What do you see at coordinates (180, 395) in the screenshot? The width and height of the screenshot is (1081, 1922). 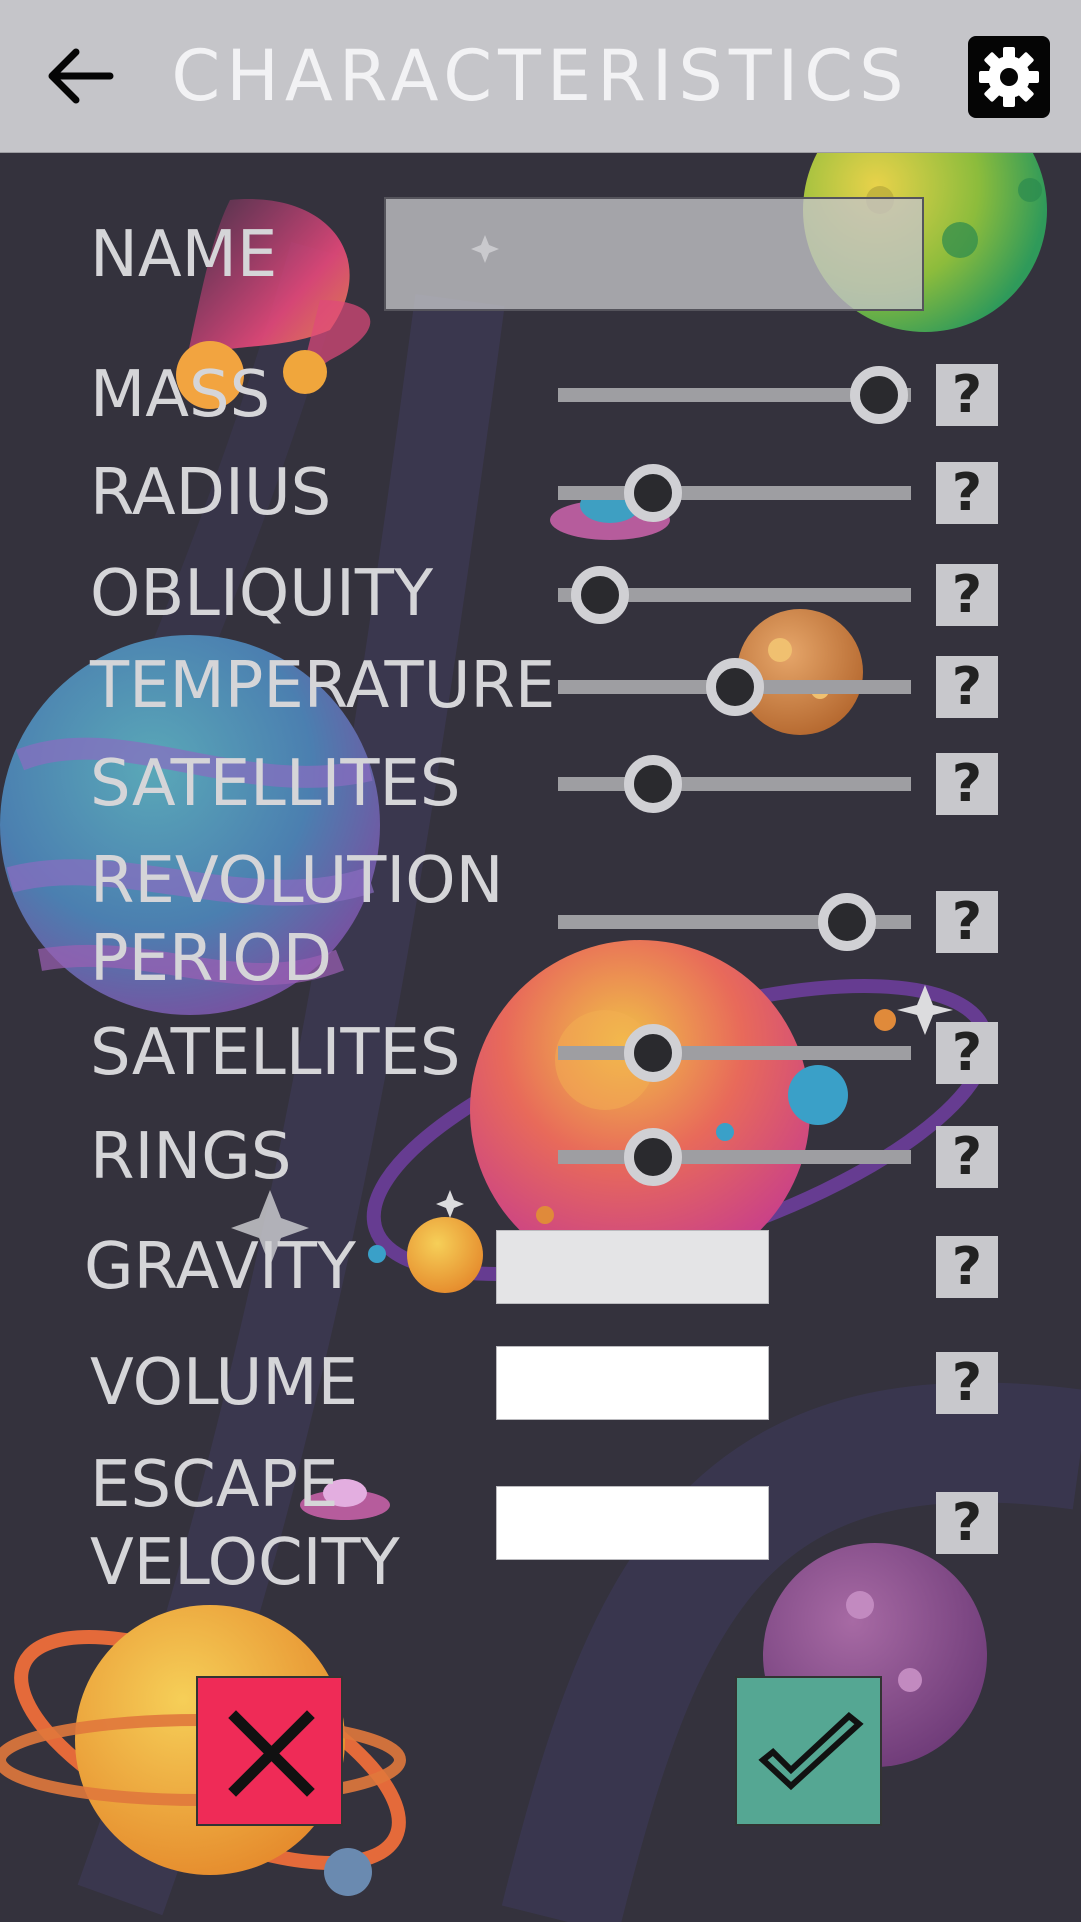 I see `mass-label: MASS` at bounding box center [180, 395].